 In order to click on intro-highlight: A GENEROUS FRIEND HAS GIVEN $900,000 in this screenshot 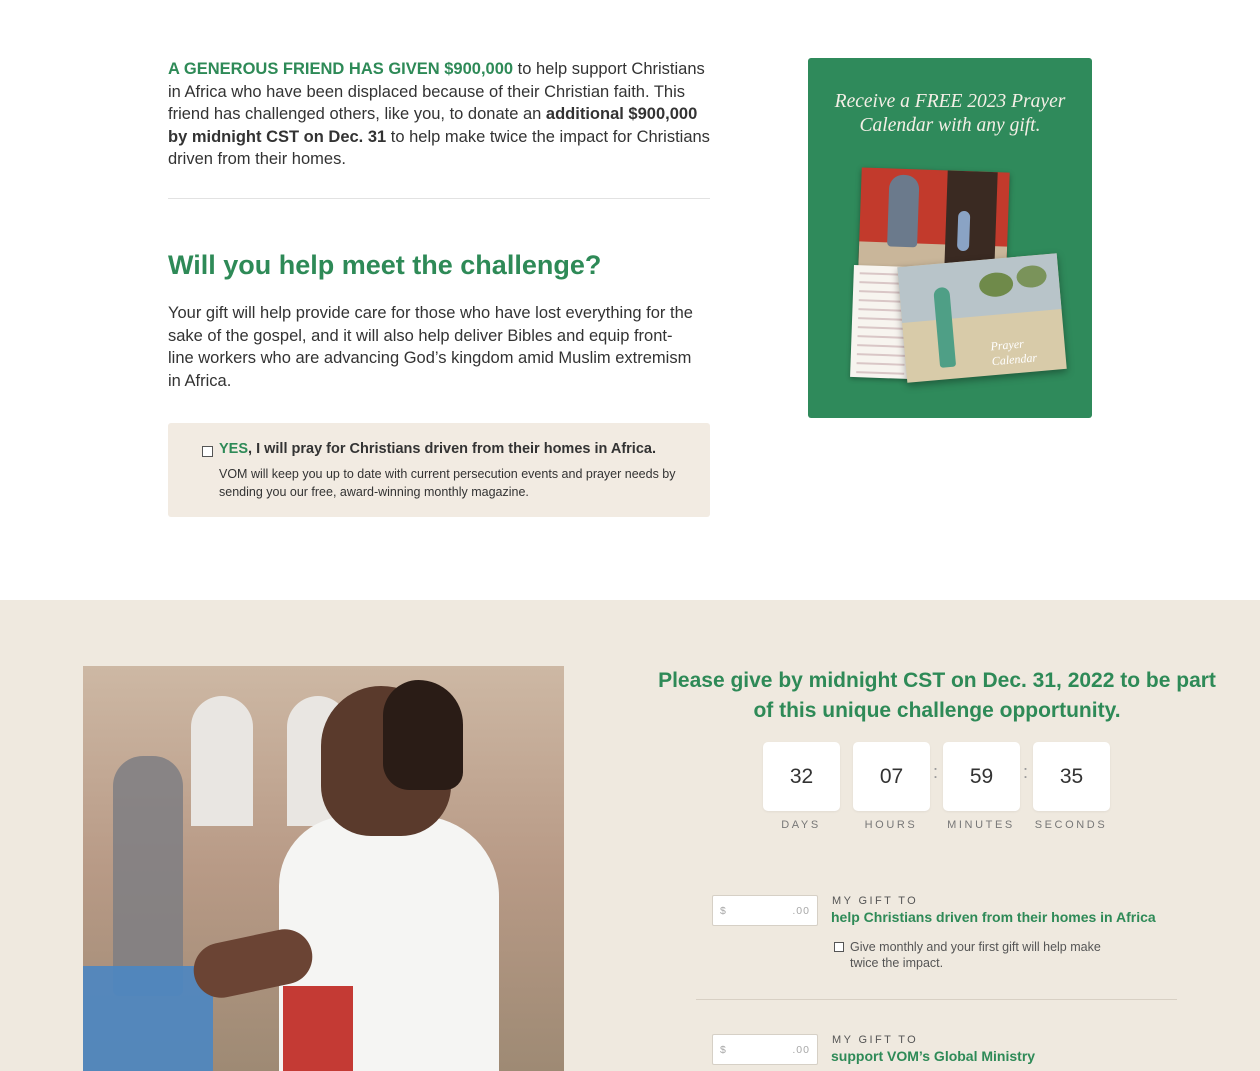, I will do `click(341, 69)`.